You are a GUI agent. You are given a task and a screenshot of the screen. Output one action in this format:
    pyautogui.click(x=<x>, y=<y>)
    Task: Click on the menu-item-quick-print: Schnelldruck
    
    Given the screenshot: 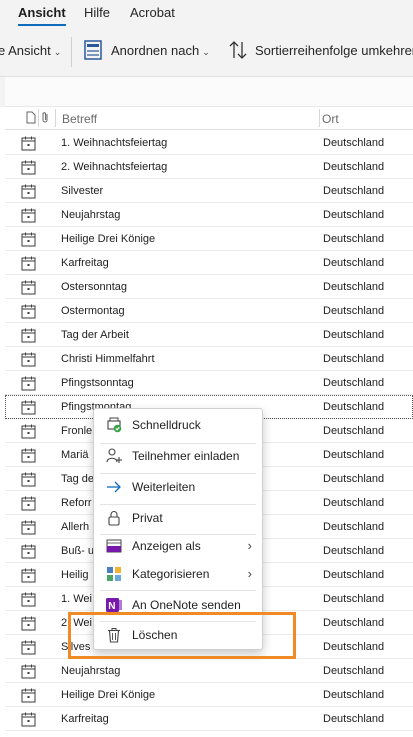 What is the action you would take?
    pyautogui.click(x=178, y=425)
    